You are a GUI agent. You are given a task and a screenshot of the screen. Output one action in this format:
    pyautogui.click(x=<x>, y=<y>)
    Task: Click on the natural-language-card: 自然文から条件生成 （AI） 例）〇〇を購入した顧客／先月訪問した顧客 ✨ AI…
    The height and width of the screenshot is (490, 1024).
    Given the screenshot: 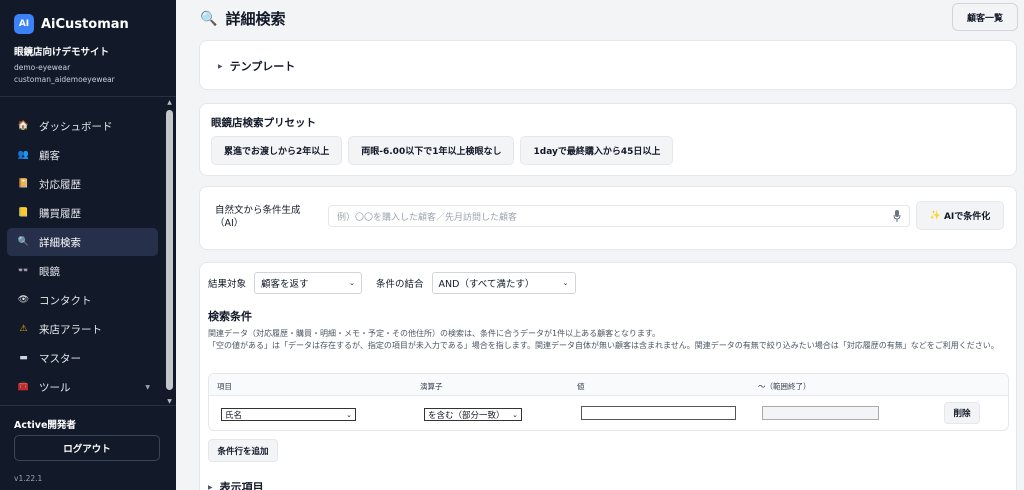 What is the action you would take?
    pyautogui.click(x=608, y=218)
    